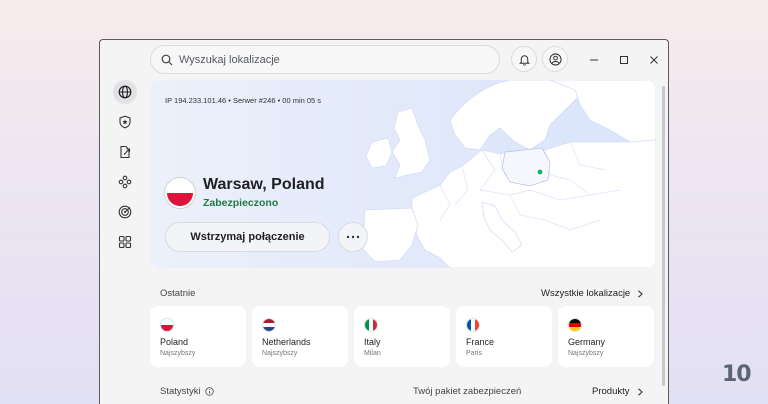  Describe the element at coordinates (737, 374) in the screenshot. I see `brand-logo: 10` at that location.